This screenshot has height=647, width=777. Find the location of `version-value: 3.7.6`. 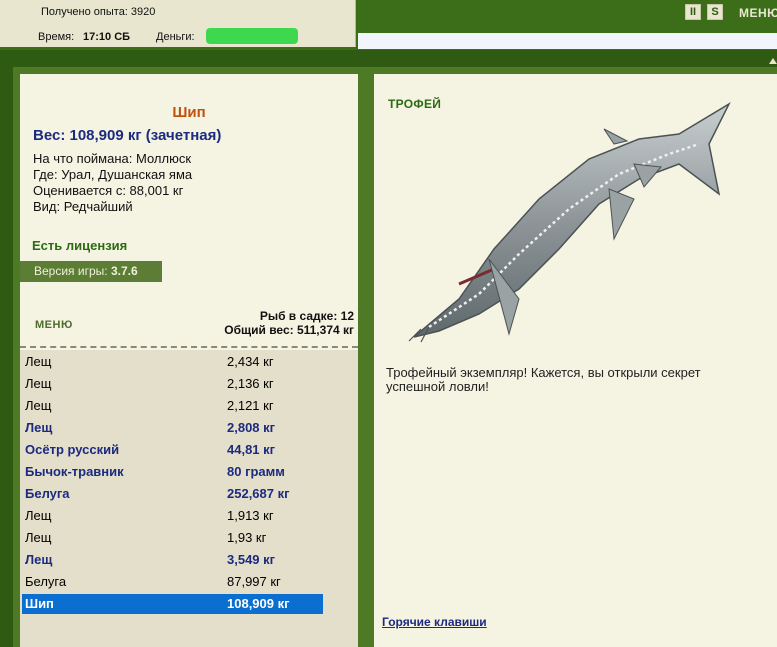

version-value: 3.7.6 is located at coordinates (124, 271).